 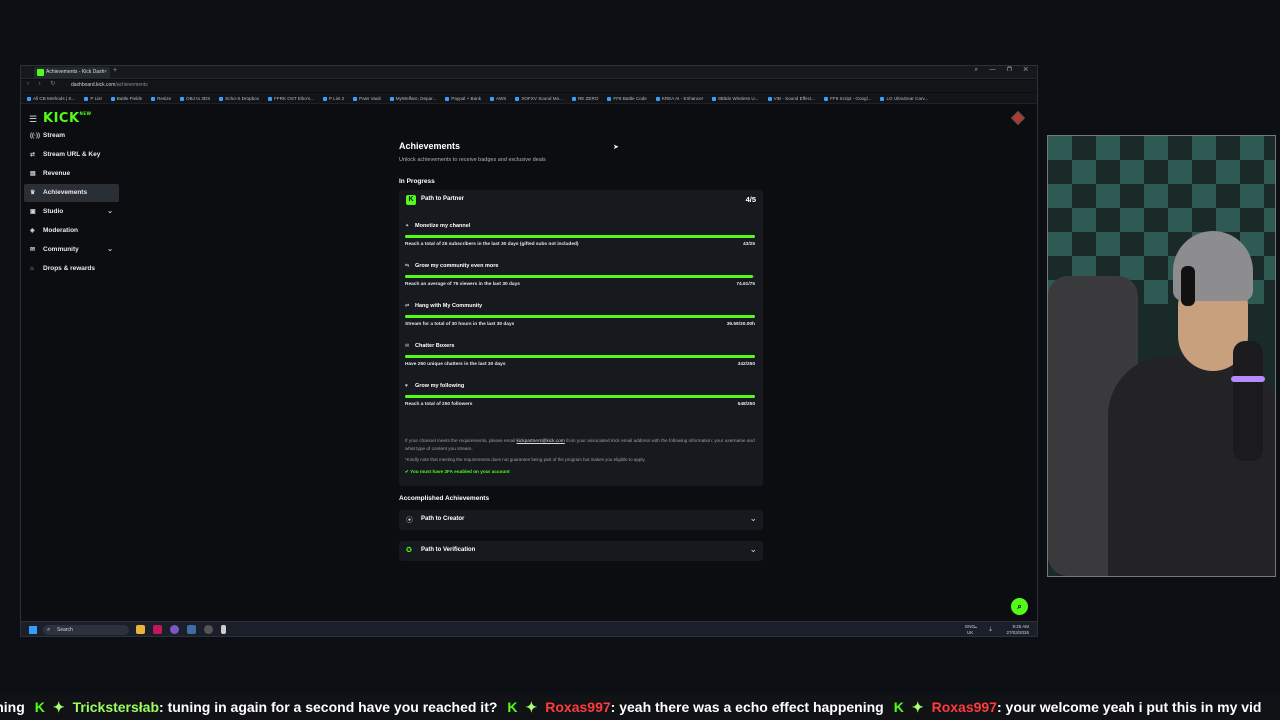 I want to click on bookmark-item: KREA AI - Enhancer, so click(x=679, y=98).